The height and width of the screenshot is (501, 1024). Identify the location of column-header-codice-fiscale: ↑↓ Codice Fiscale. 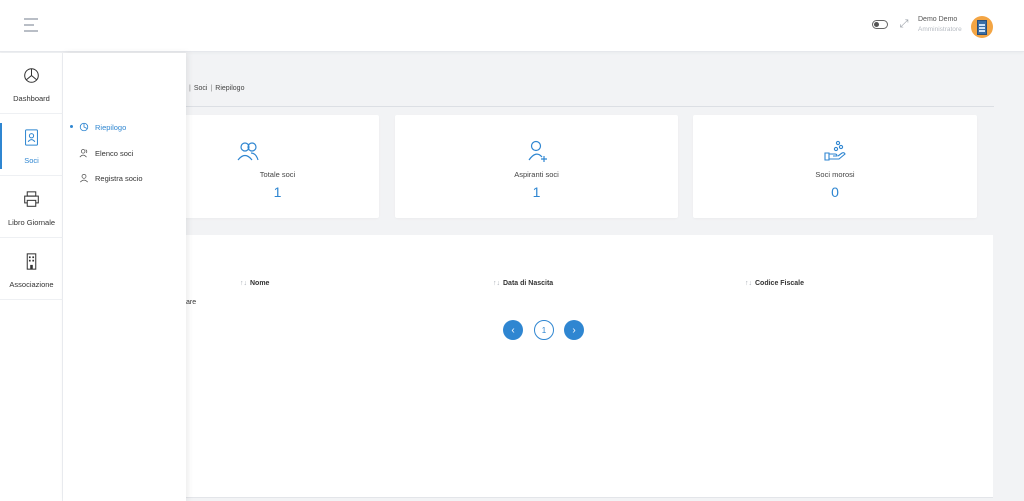
(774, 283).